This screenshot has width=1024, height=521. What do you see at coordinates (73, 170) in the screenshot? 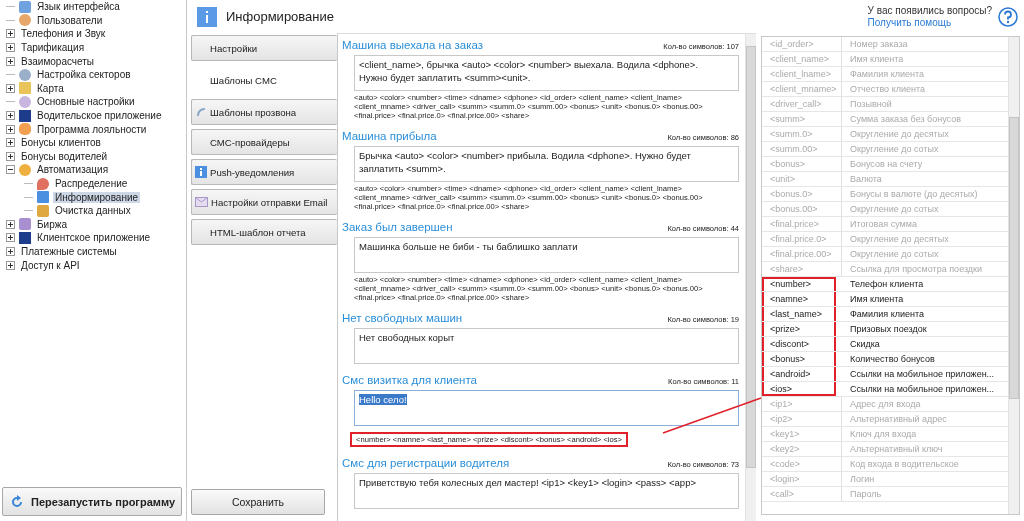
I see `tree-item: Автоматизация` at bounding box center [73, 170].